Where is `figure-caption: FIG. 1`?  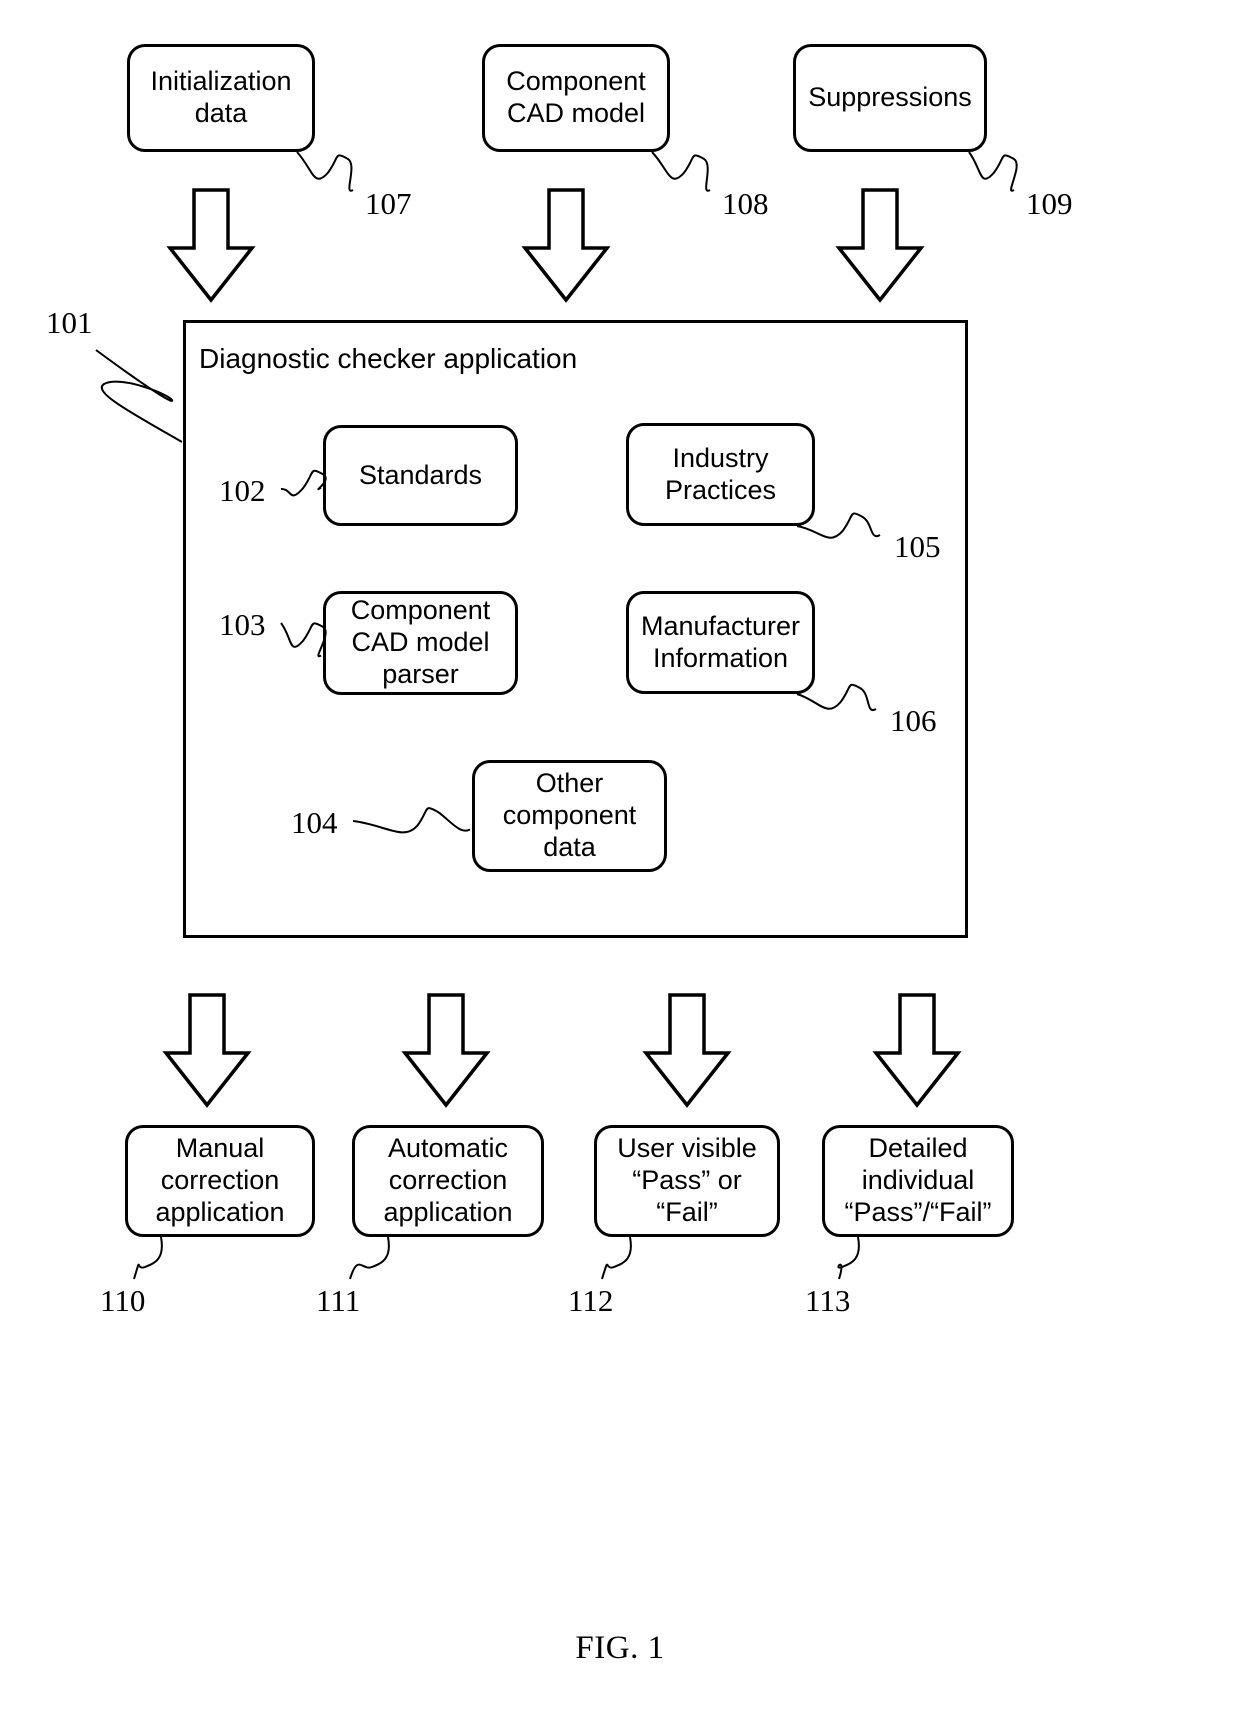
figure-caption: FIG. 1 is located at coordinates (620, 1648).